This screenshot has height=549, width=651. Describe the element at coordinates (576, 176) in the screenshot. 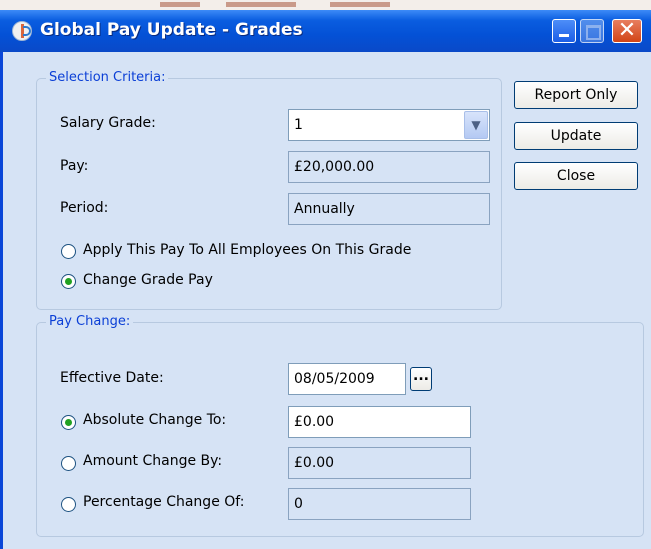

I see `close-button: Close` at that location.